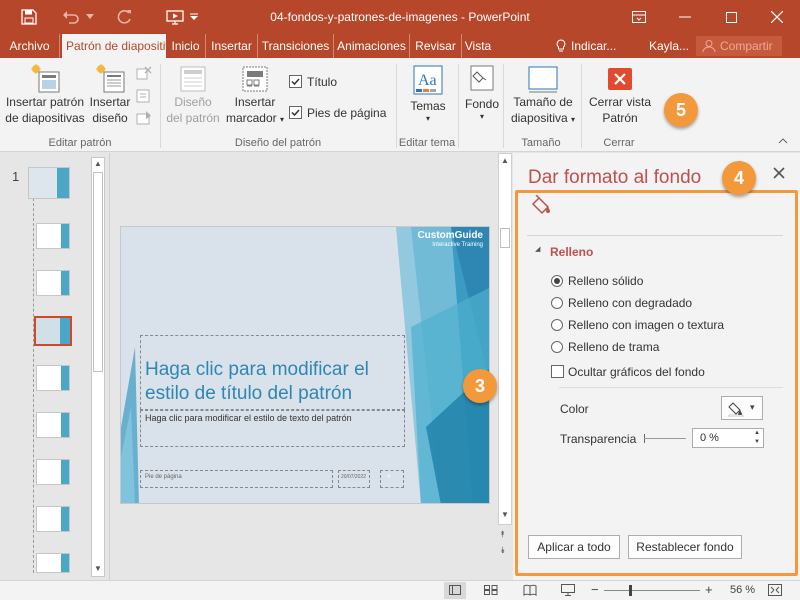 This screenshot has height=600, width=800. Describe the element at coordinates (110, 98) in the screenshot. I see `insert-layout-button: Insertar diseño` at that location.